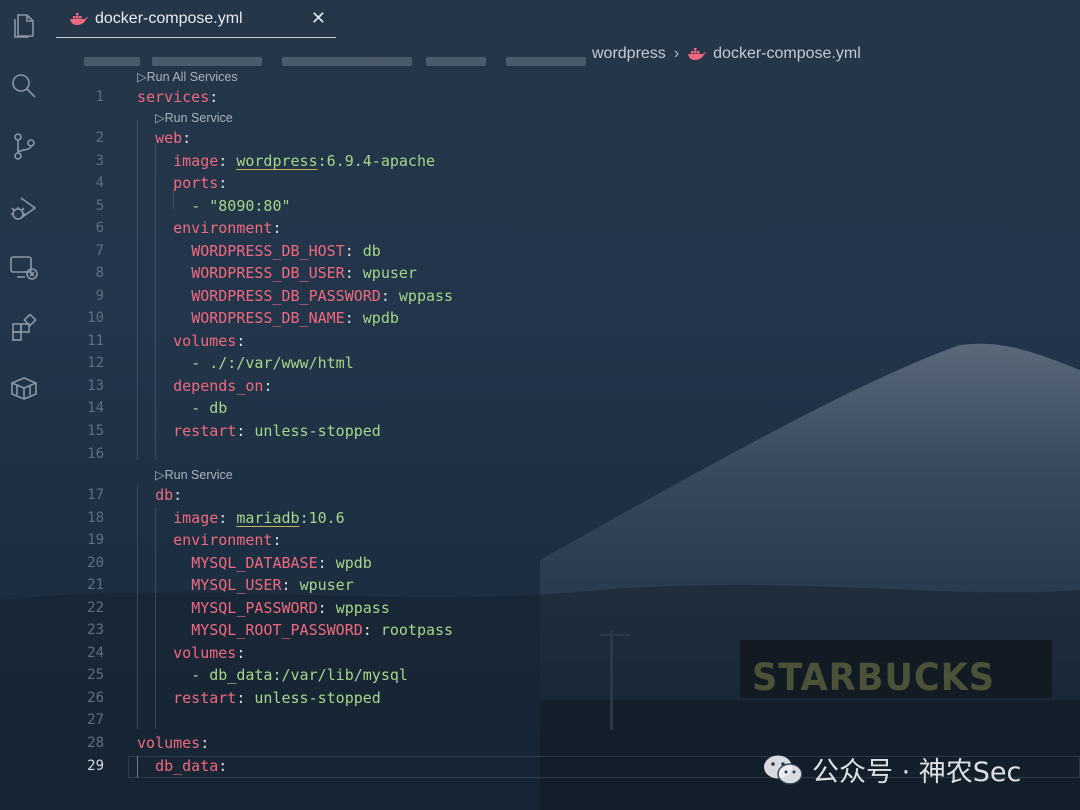 This screenshot has height=810, width=1080. Describe the element at coordinates (95, 386) in the screenshot. I see `line-number: 13` at that location.